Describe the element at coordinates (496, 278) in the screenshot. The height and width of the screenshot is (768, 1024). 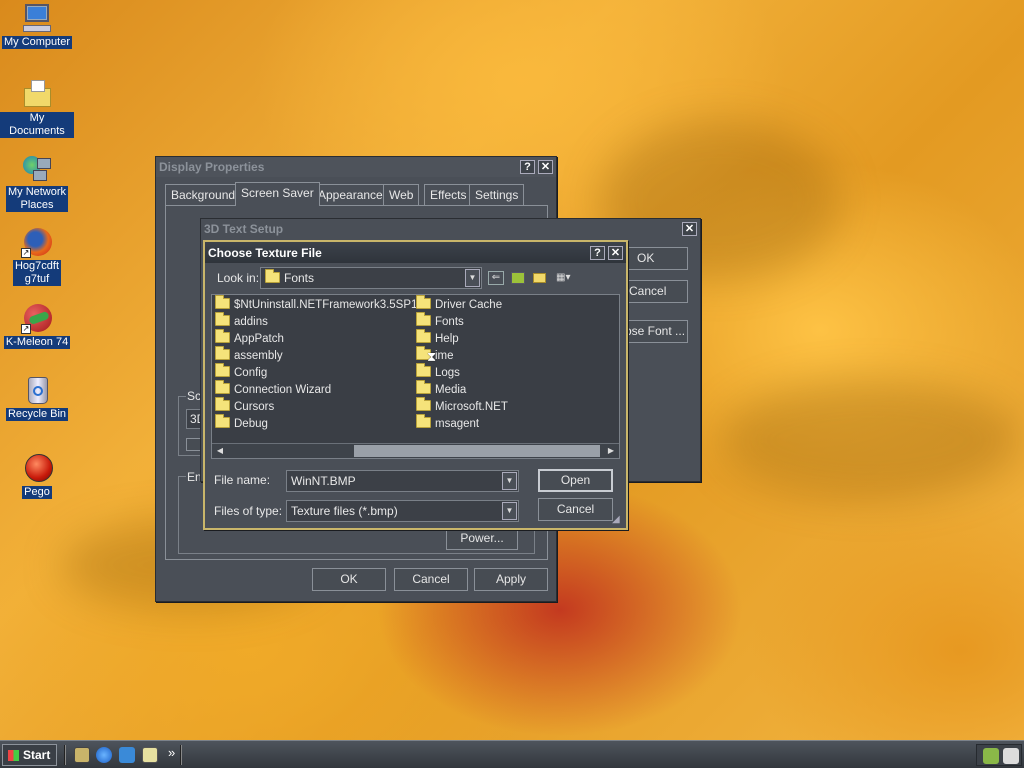
I see `up-one-level-icon: ⇐` at that location.